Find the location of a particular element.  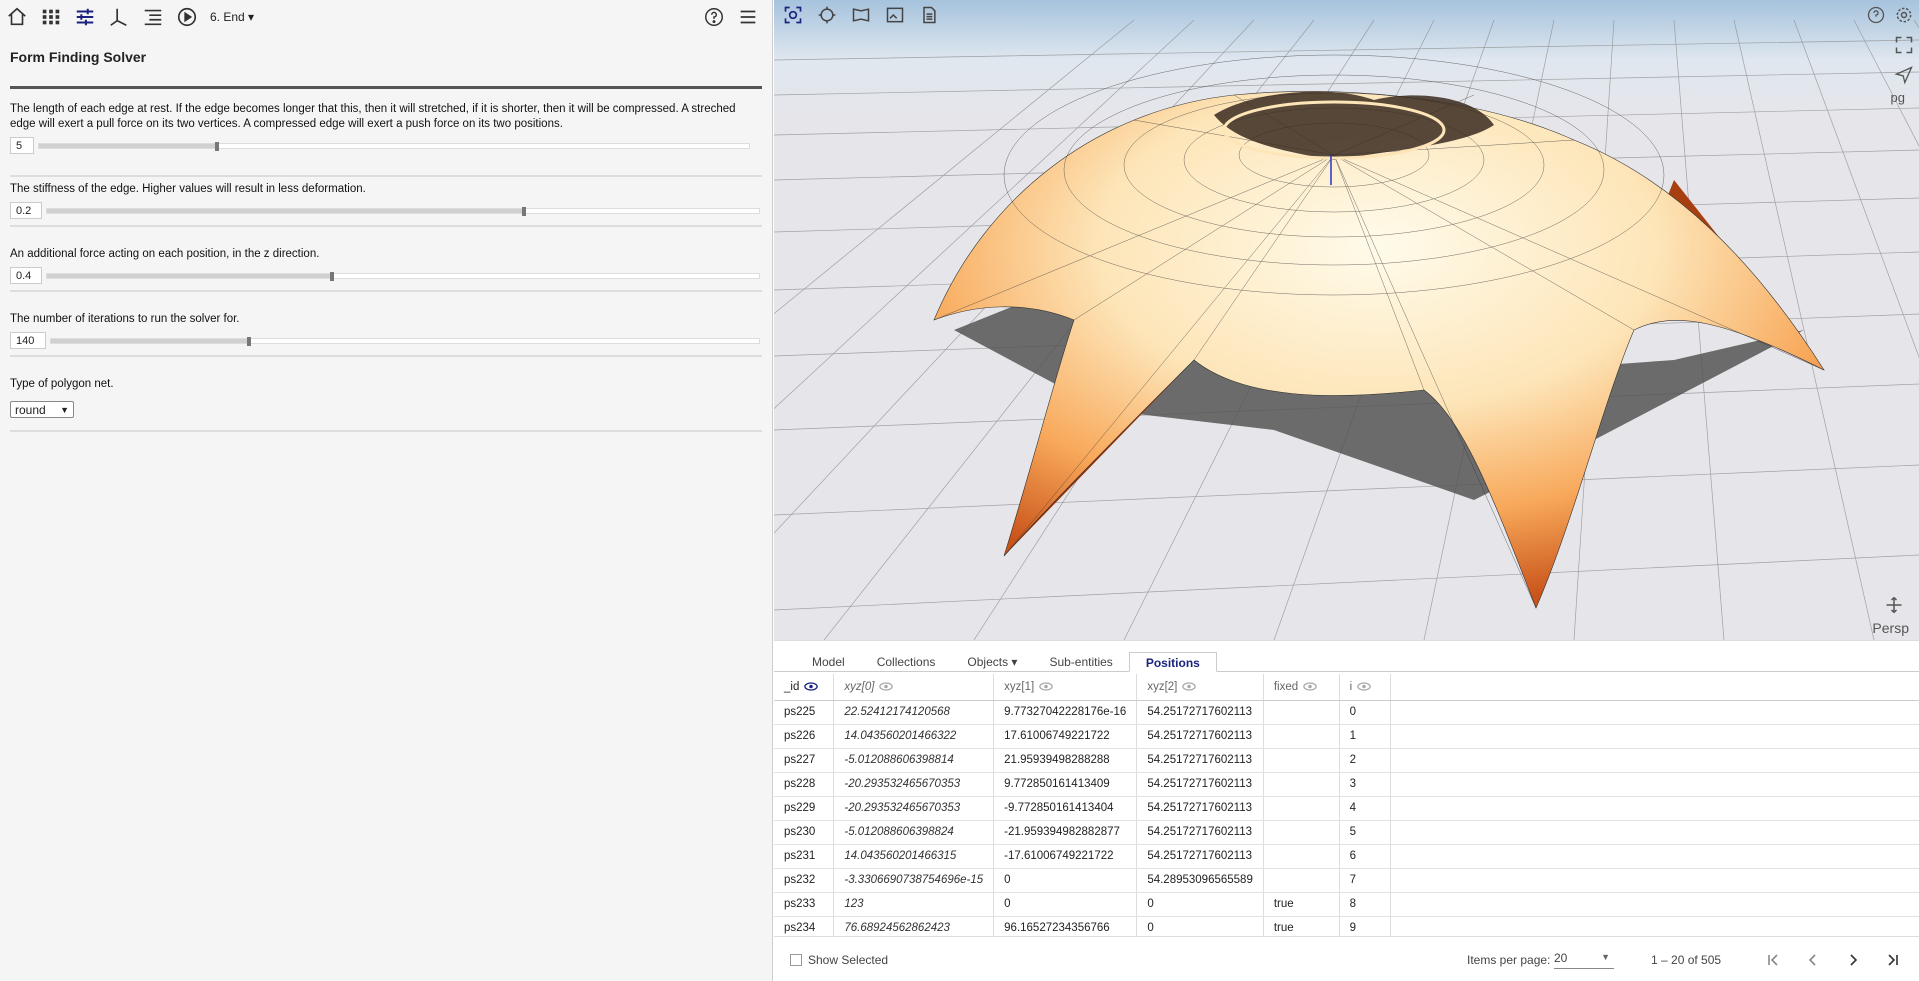

column-header-id: _id is located at coordinates (804, 687).